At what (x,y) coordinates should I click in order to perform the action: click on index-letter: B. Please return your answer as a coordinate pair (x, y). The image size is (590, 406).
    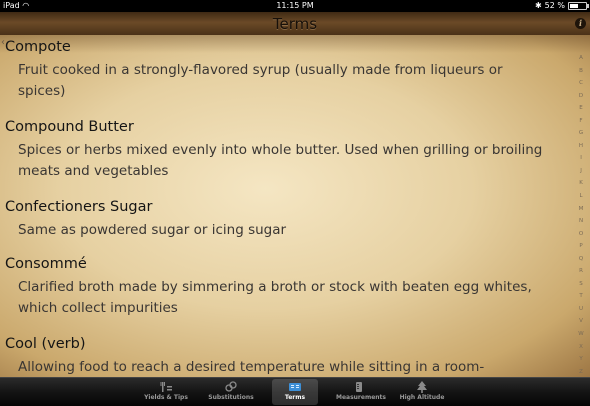
    Looking at the image, I should click on (581, 71).